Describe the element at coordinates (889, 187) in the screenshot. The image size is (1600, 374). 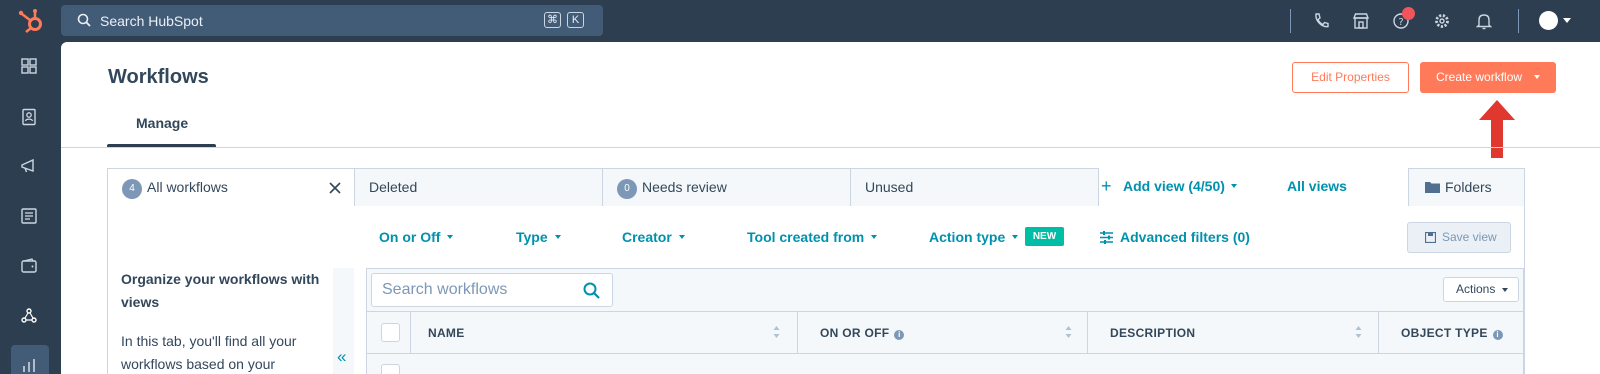
I see `view-tab-label: Unused` at that location.